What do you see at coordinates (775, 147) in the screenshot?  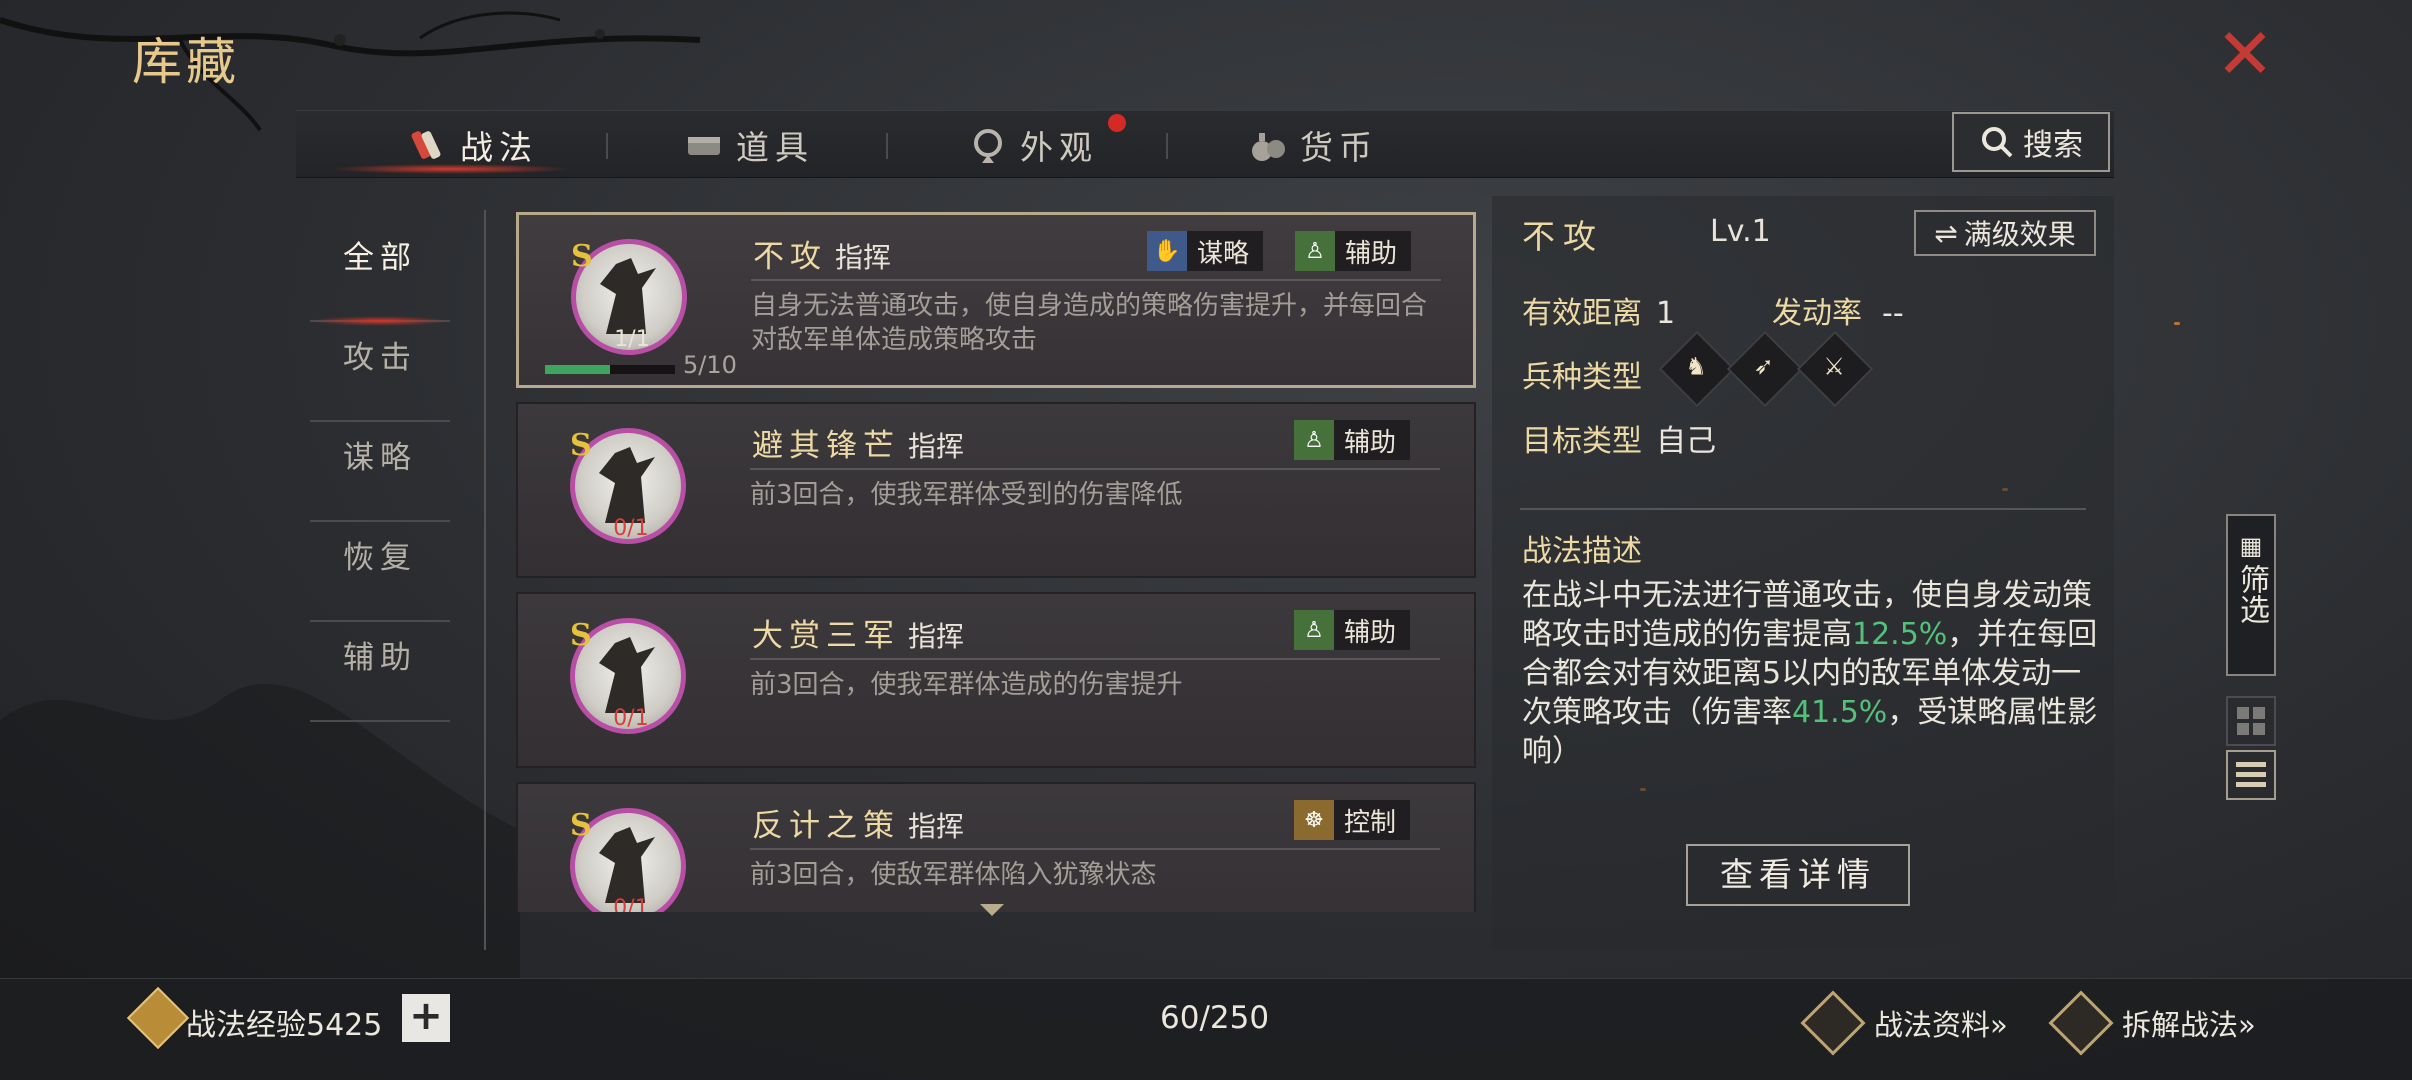 I see `tab-label: 道具` at bounding box center [775, 147].